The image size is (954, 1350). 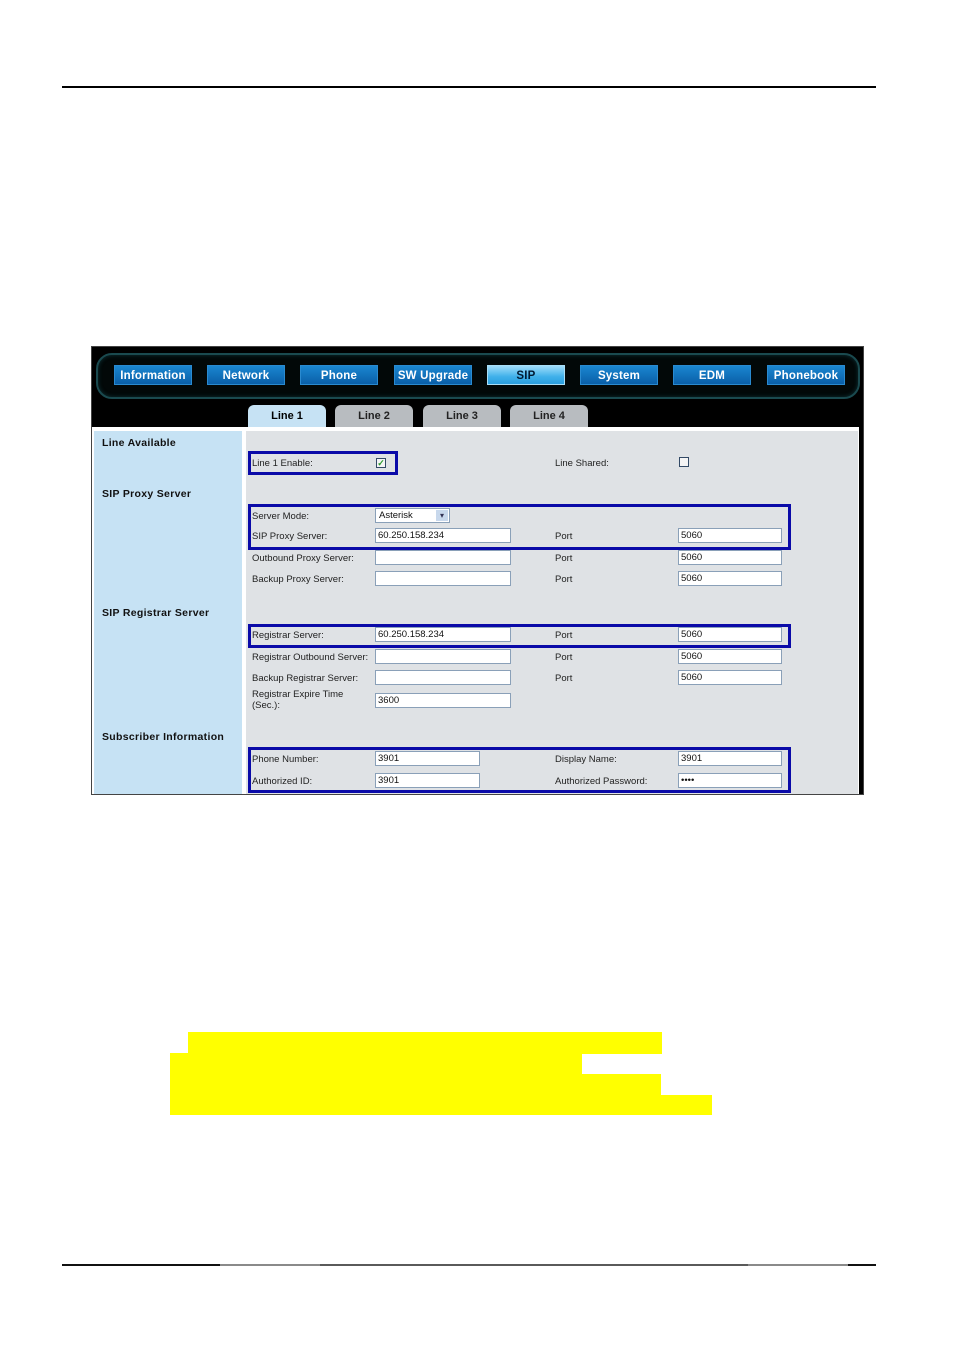 I want to click on line-enable-label: Line 1 Enable:, so click(x=282, y=463).